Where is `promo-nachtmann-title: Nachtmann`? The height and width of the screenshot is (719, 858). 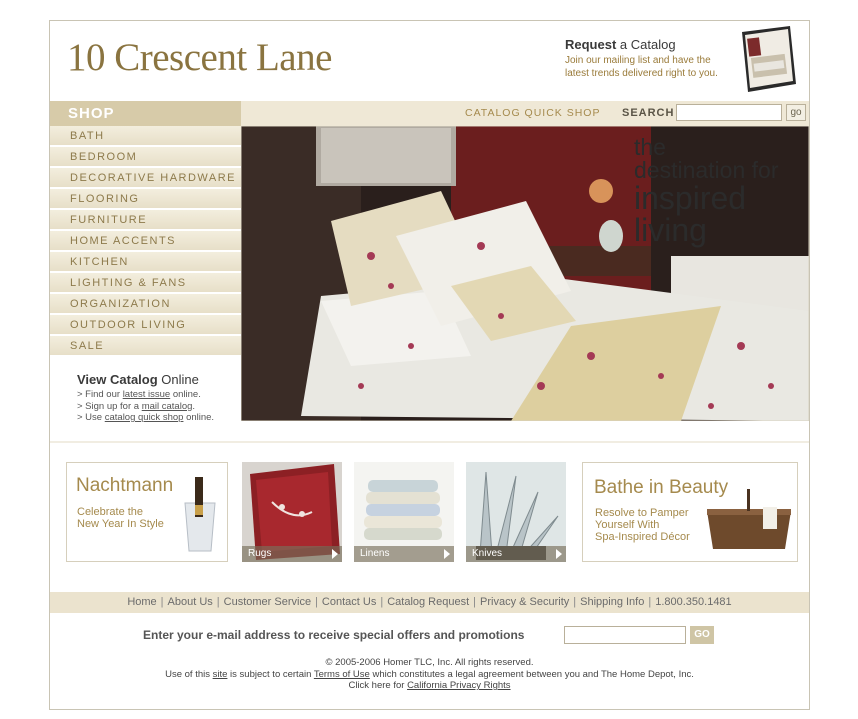
promo-nachtmann-title: Nachtmann is located at coordinates (125, 485).